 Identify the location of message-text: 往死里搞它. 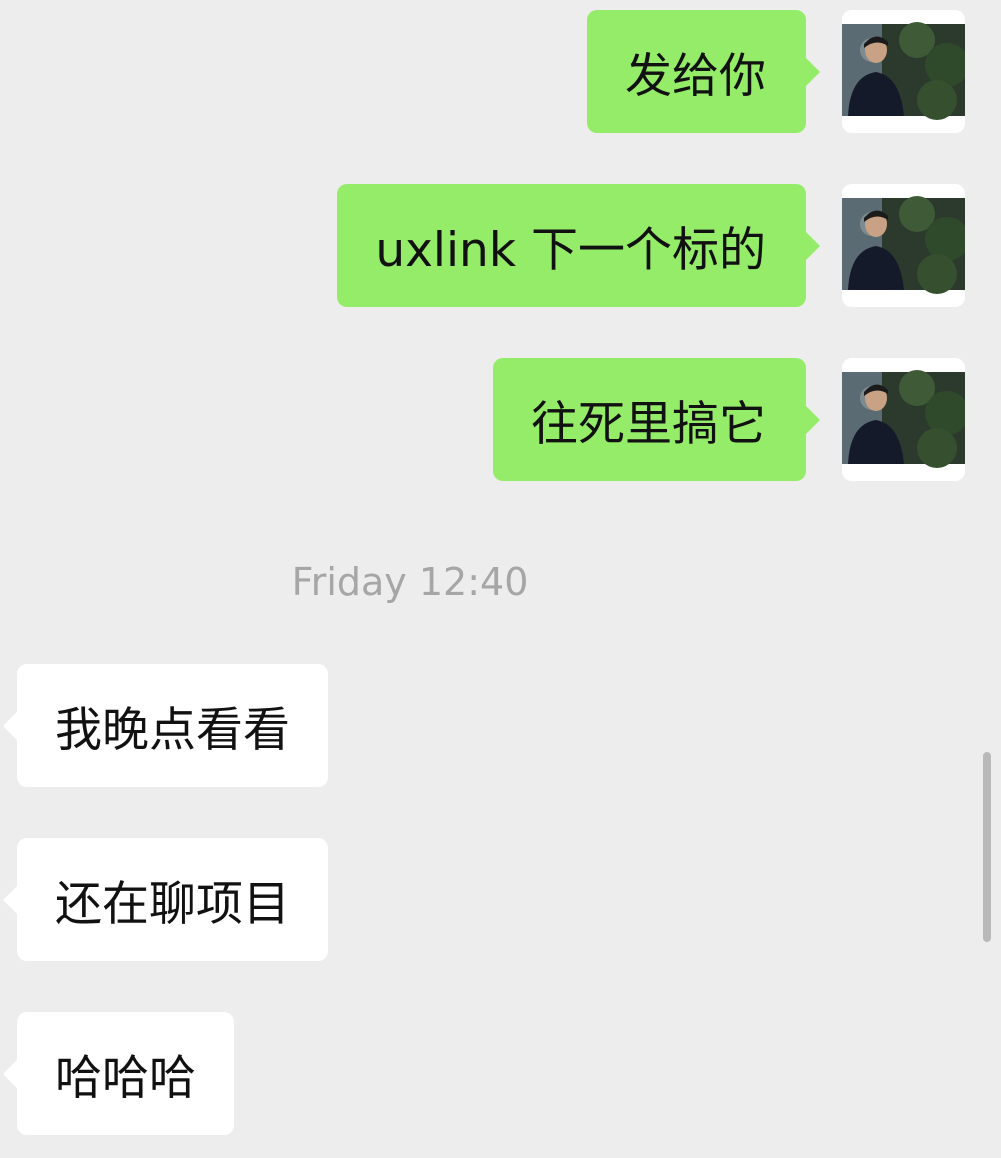
(648, 424).